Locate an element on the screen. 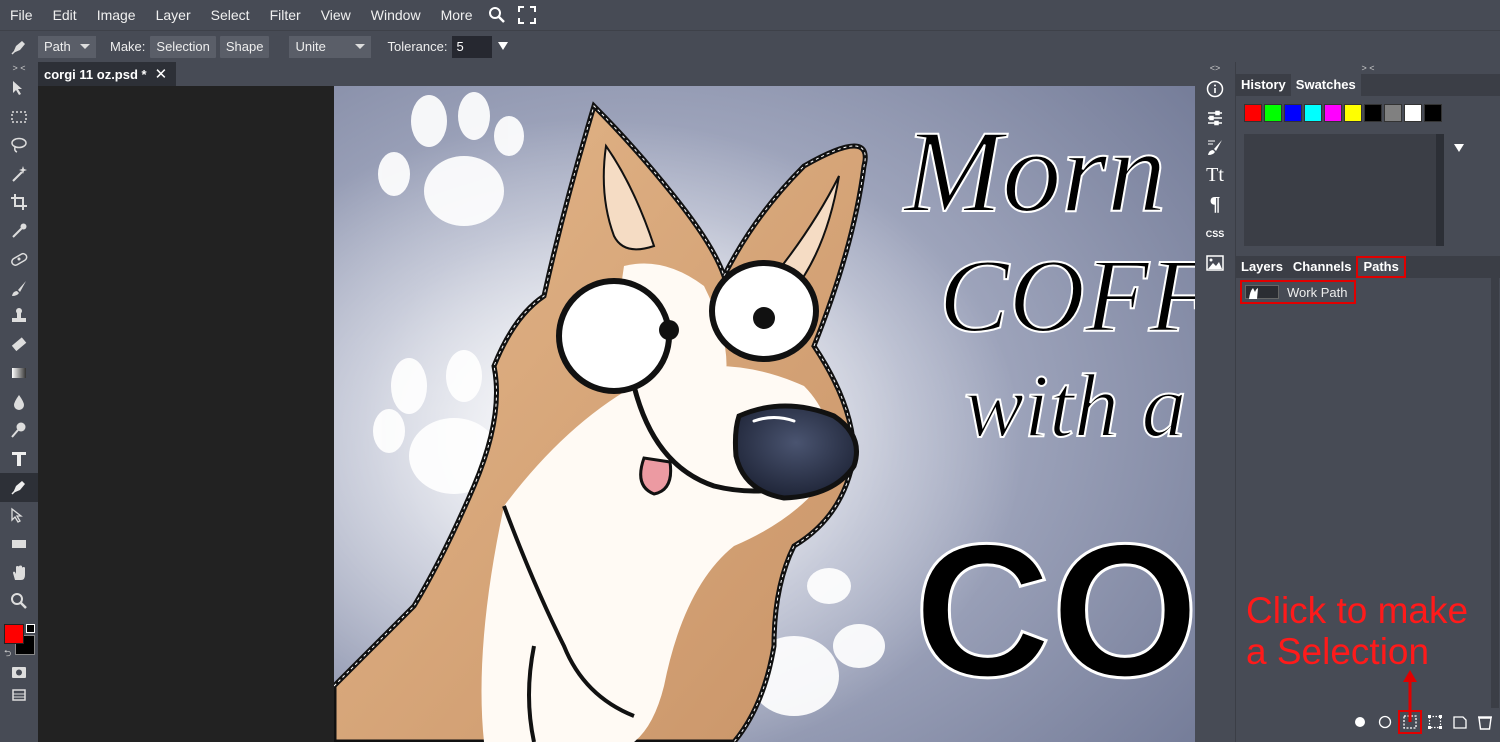 Image resolution: width=1500 pixels, height=742 pixels. rectangle-tool-icon is located at coordinates (19, 544).